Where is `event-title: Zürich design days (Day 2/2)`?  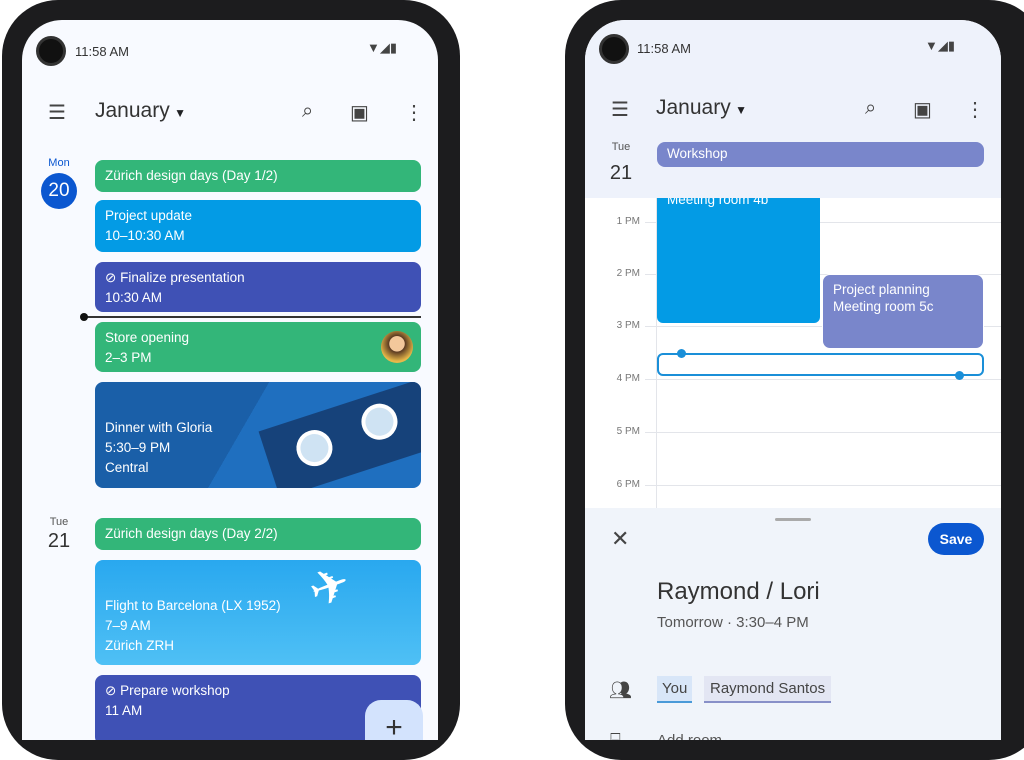
event-title: Zürich design days (Day 2/2) is located at coordinates (191, 533).